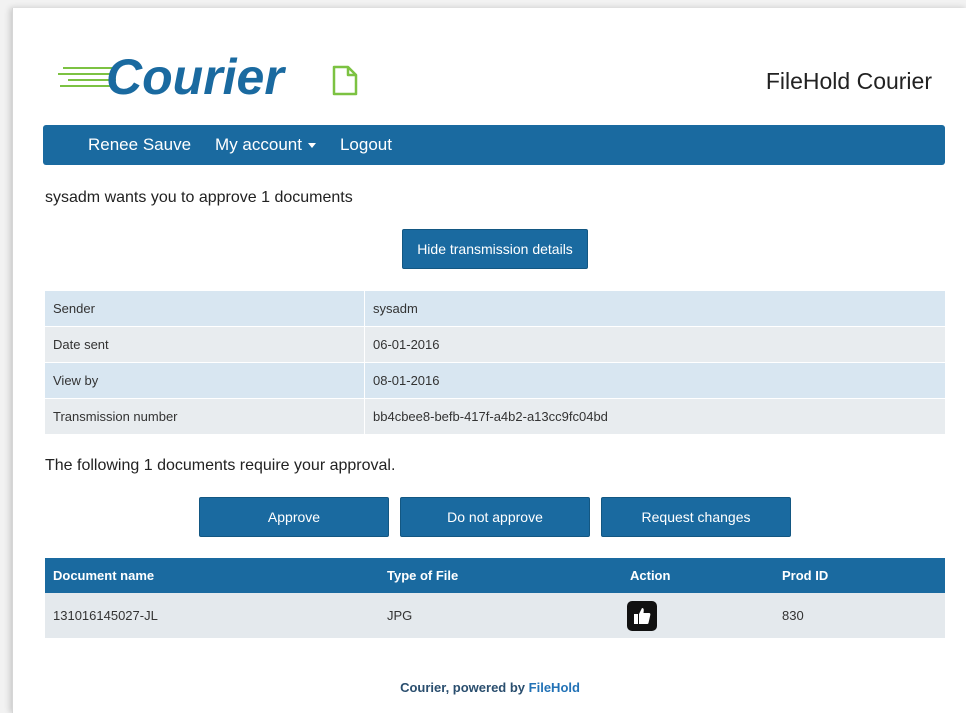 Image resolution: width=966 pixels, height=713 pixels. I want to click on hide-transmission-details-button: Hide transmission details, so click(495, 249).